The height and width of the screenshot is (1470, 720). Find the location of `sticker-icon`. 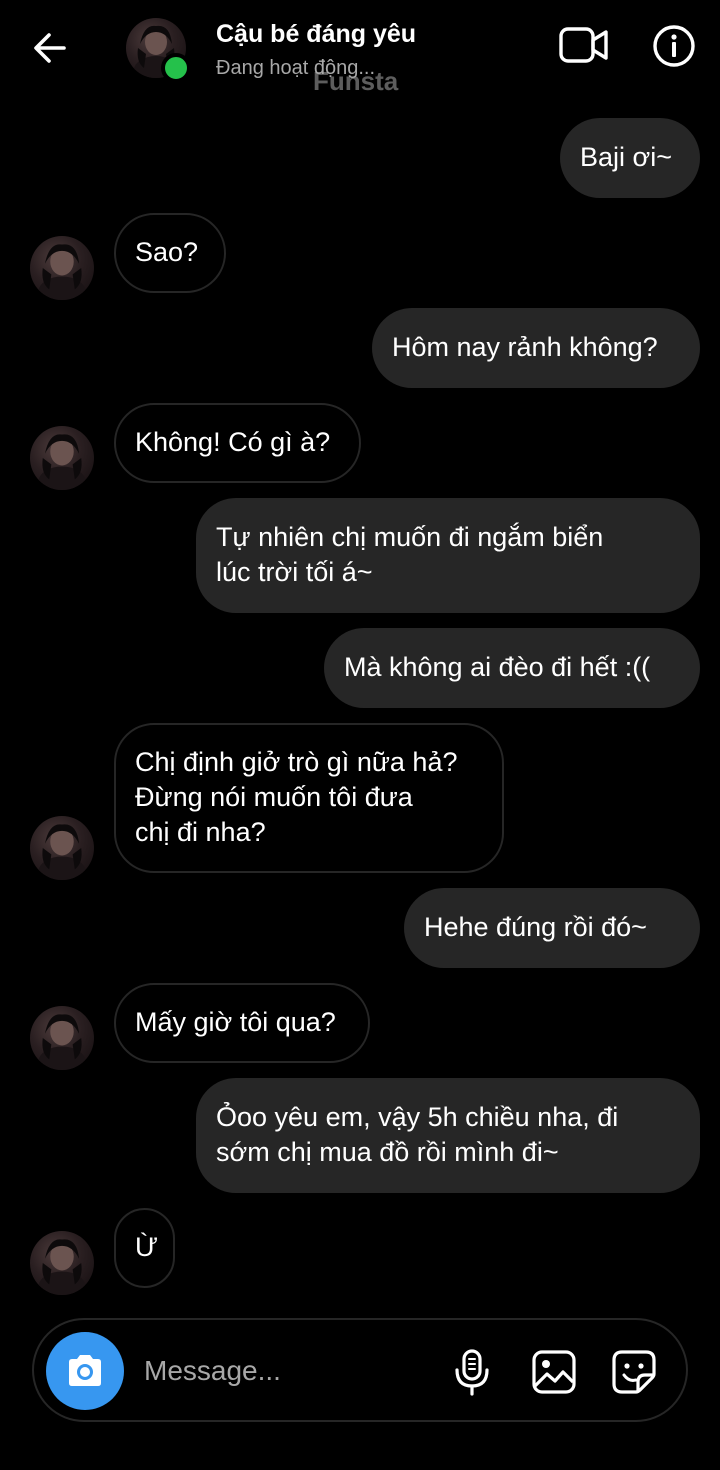

sticker-icon is located at coordinates (634, 1372).